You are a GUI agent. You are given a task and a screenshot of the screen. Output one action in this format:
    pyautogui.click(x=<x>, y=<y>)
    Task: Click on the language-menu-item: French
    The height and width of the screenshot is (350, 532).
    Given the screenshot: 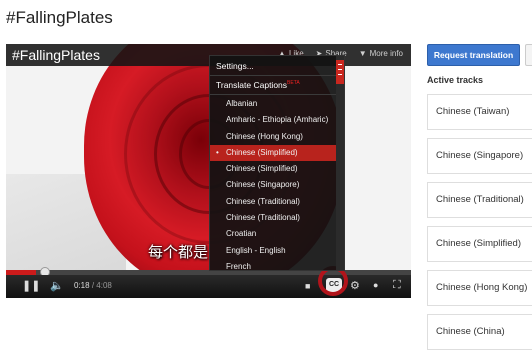 What is the action you would take?
    pyautogui.click(x=274, y=265)
    